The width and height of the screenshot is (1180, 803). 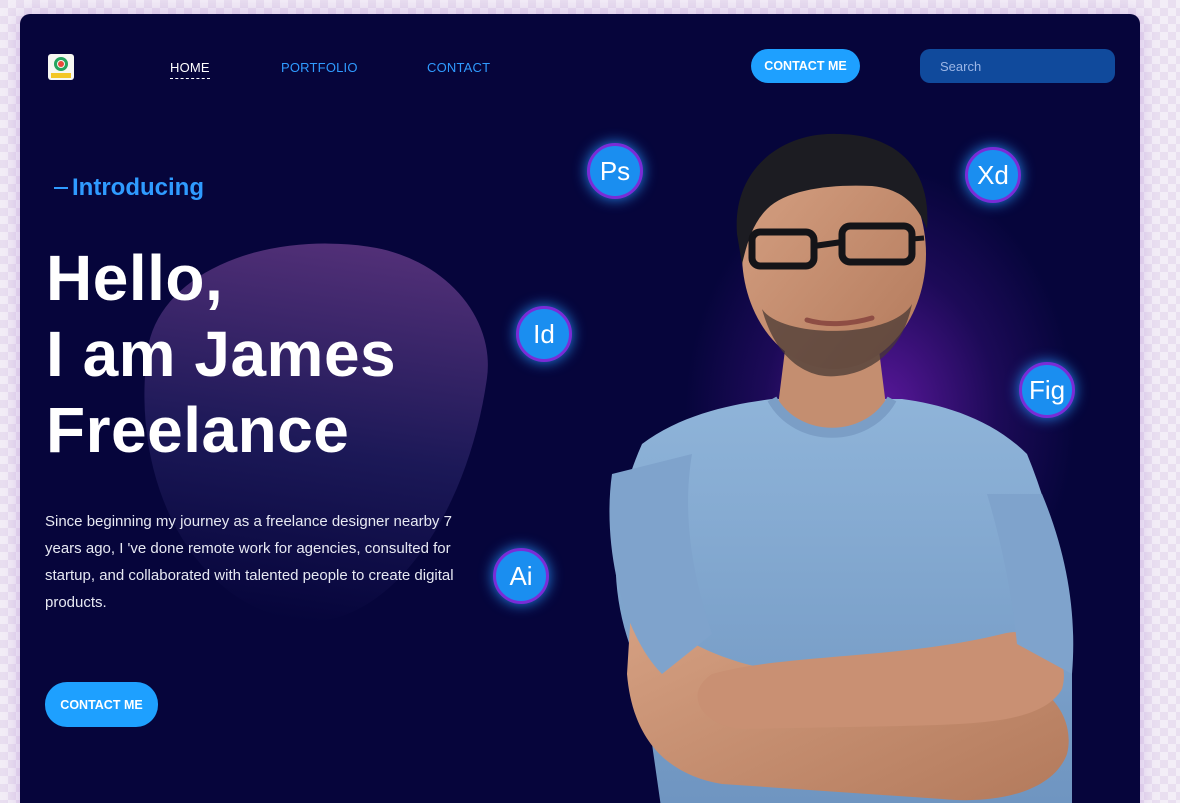 I want to click on search-input, so click(x=1028, y=66).